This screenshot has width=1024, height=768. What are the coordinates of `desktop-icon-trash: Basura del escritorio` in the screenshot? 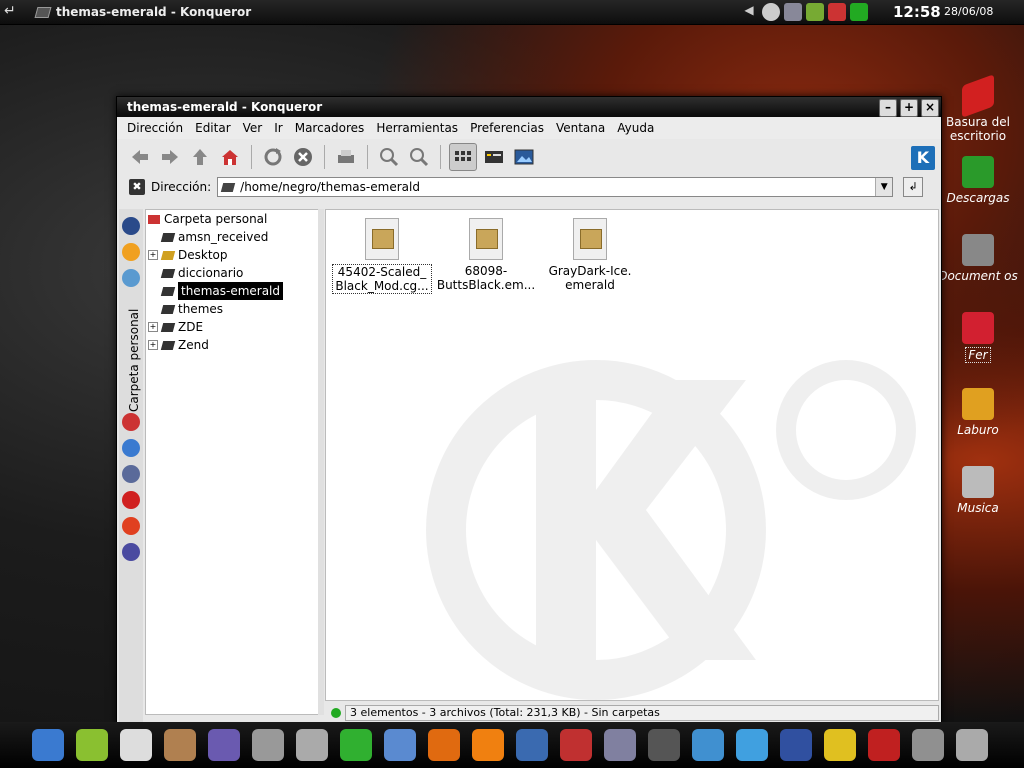 It's located at (978, 108).